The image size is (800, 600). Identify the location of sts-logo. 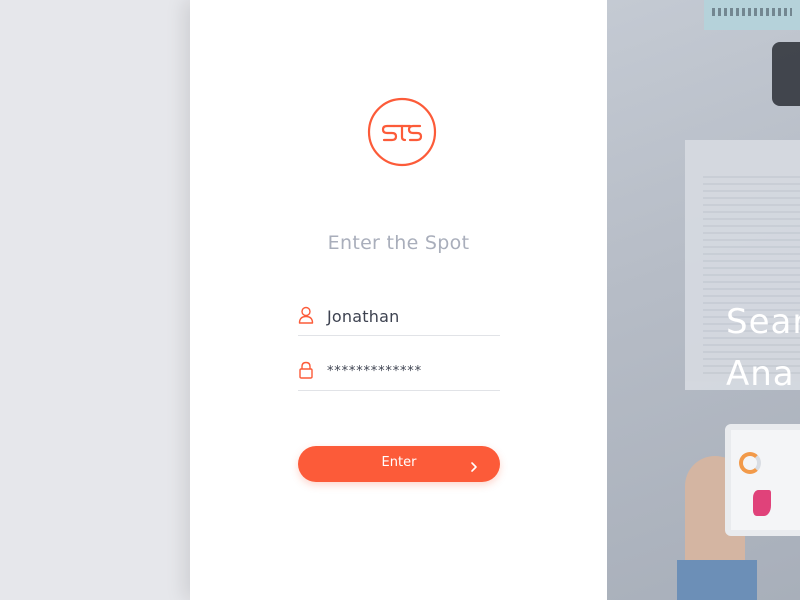
(402, 132).